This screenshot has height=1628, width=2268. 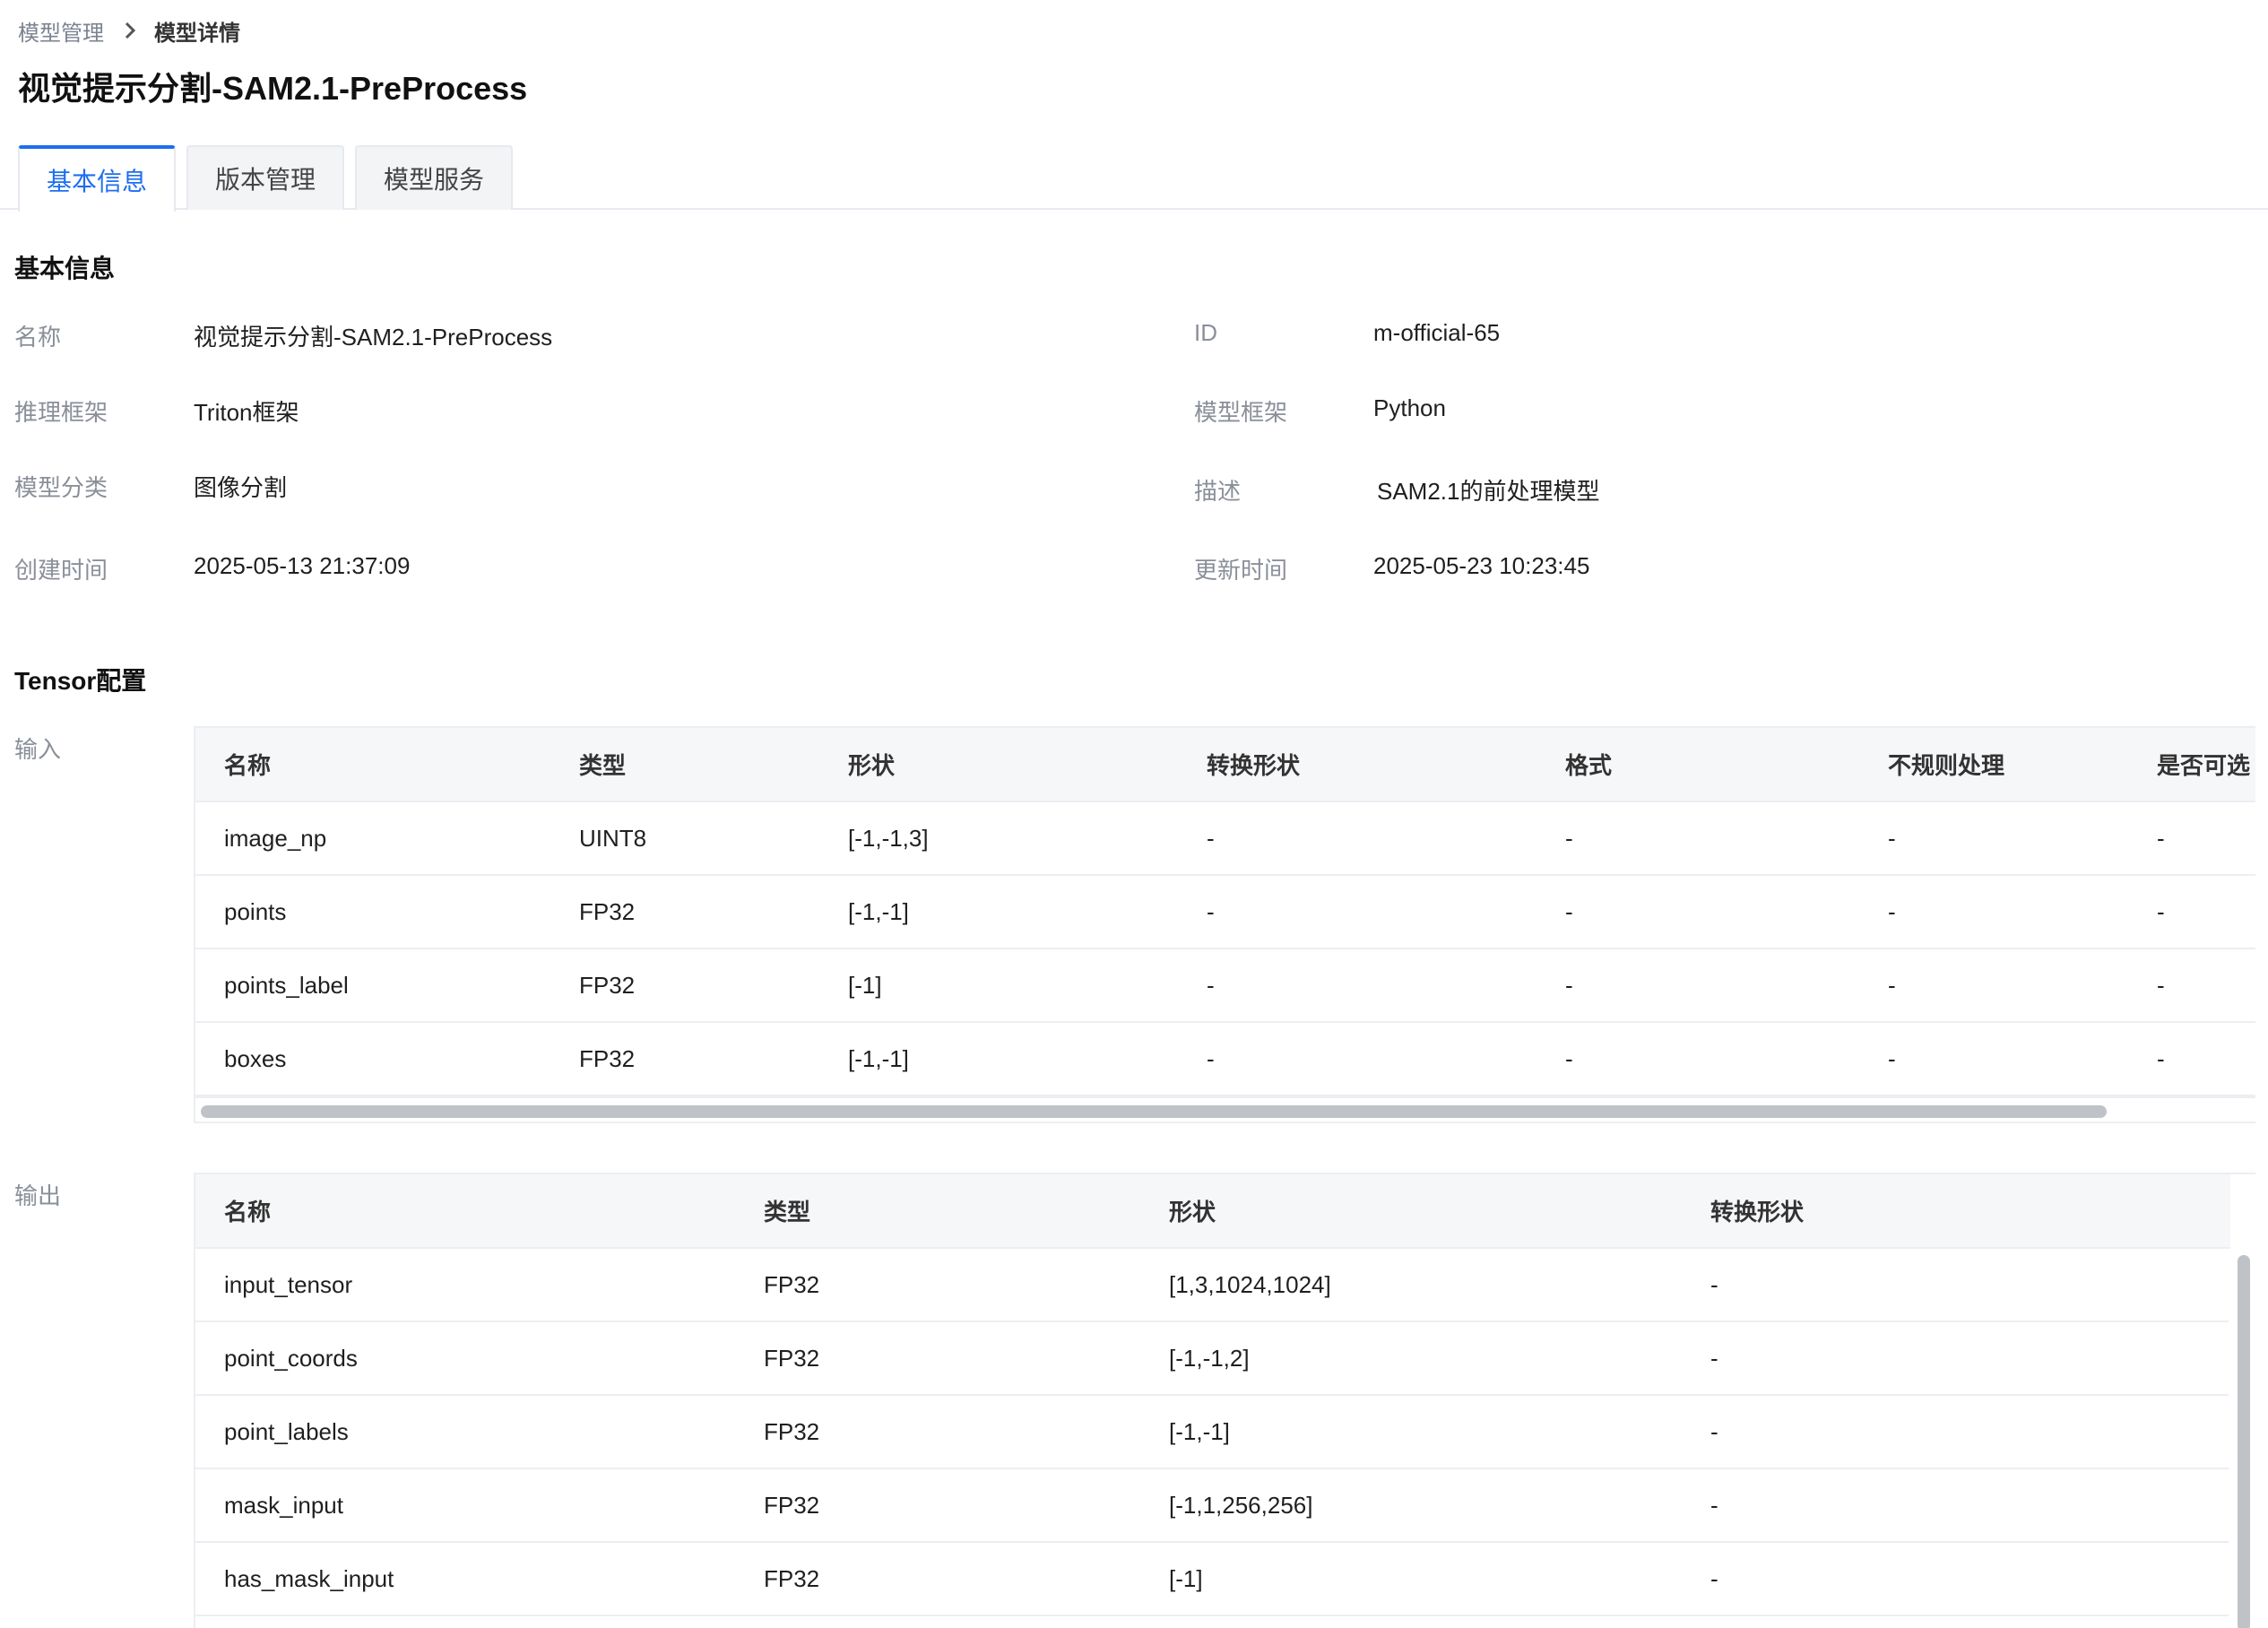 I want to click on cell: points_label, so click(x=372, y=985).